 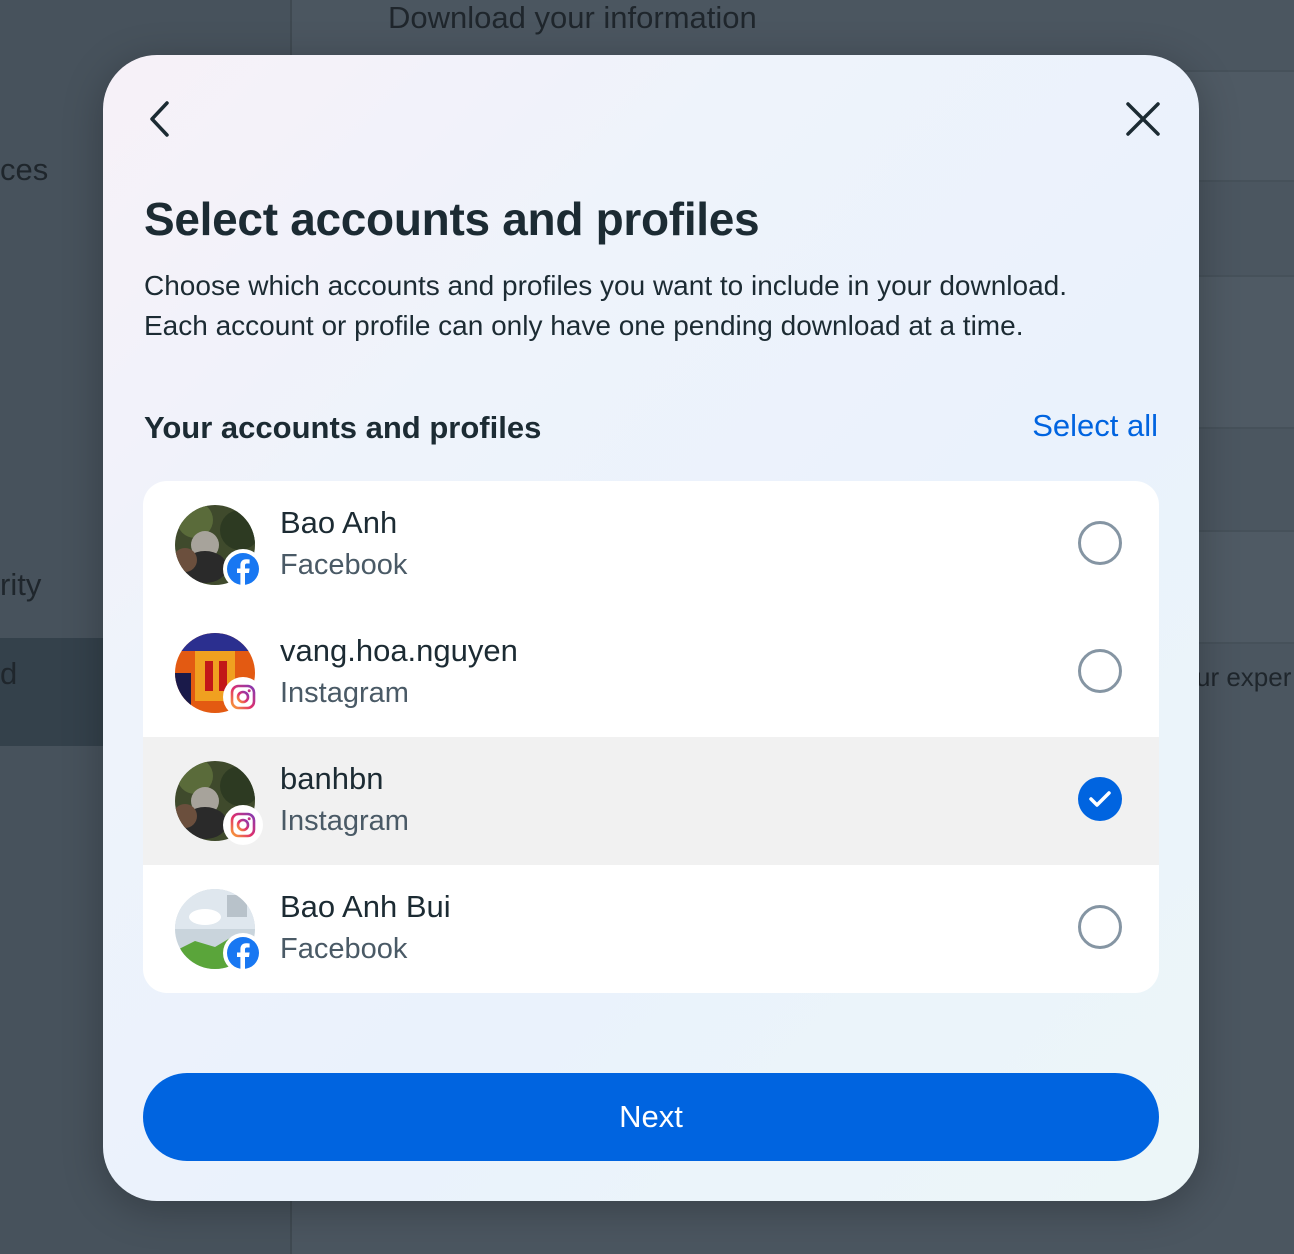 What do you see at coordinates (24, 169) in the screenshot?
I see `background-sidebar-item: ces` at bounding box center [24, 169].